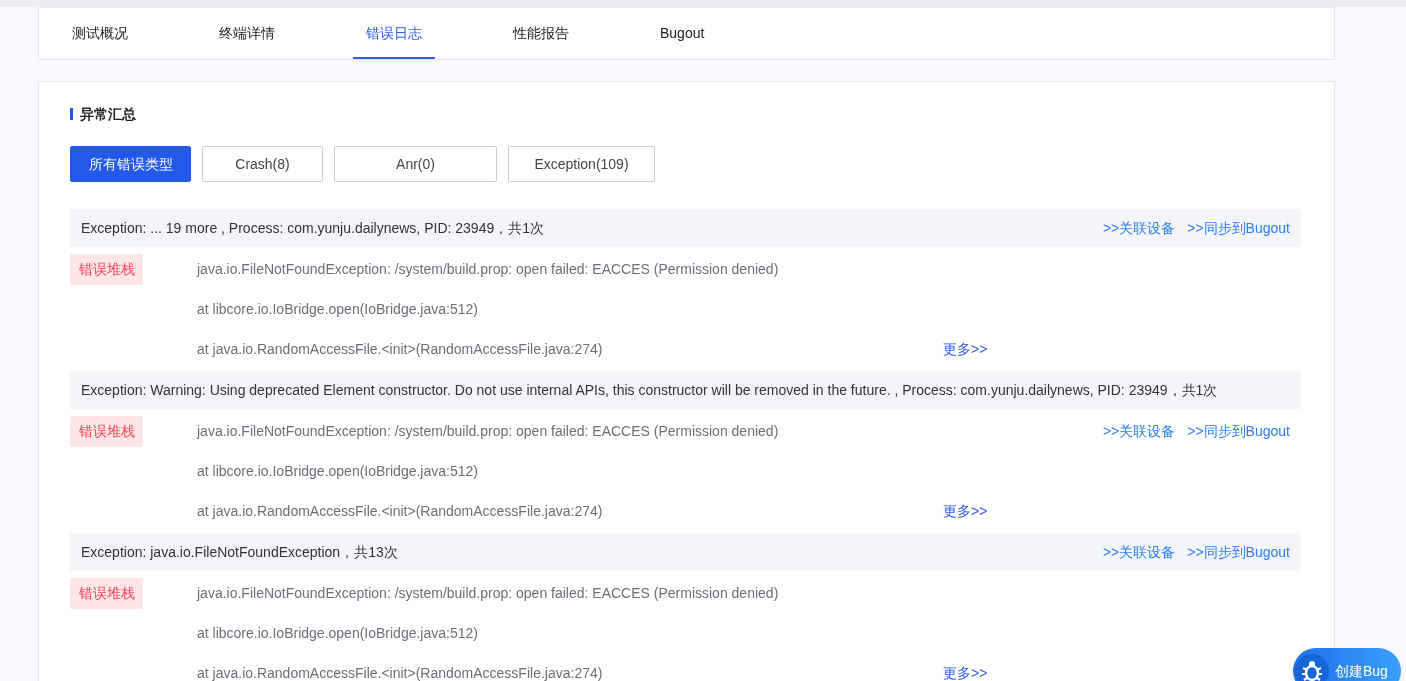 The height and width of the screenshot is (681, 1406). Describe the element at coordinates (394, 33) in the screenshot. I see `tab: 错误日志` at that location.